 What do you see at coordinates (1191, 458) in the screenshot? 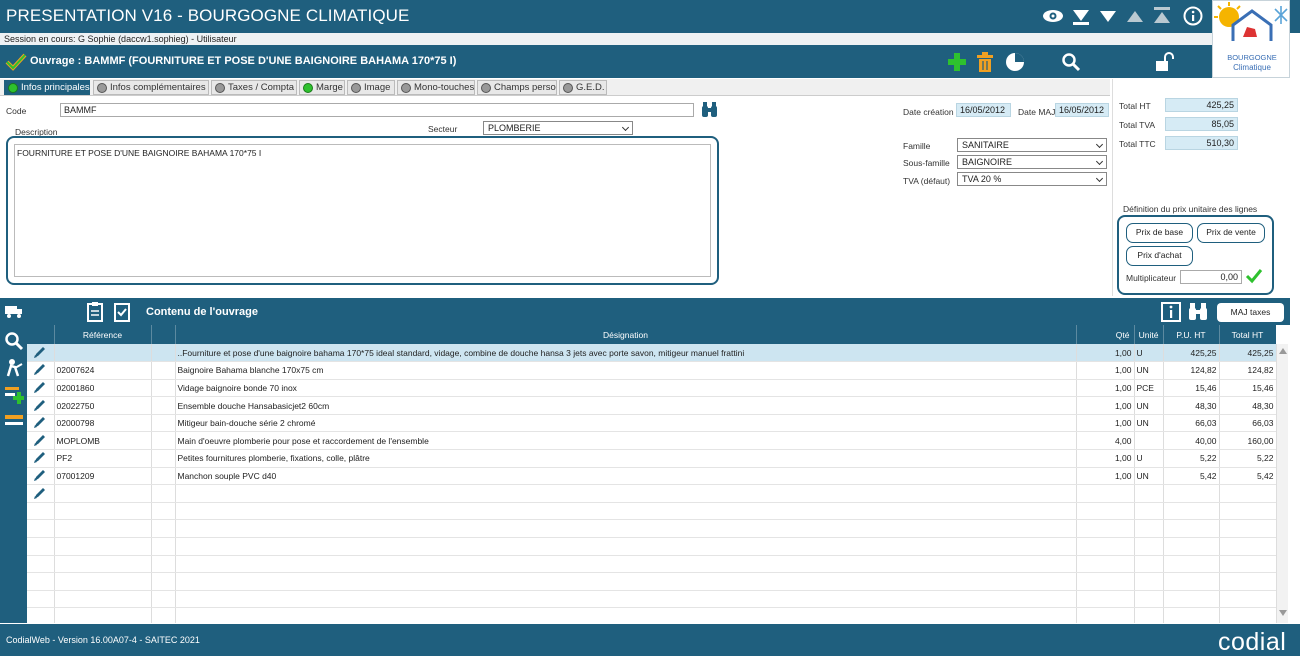
I see `pu-ht-cell: 5,22` at bounding box center [1191, 458].